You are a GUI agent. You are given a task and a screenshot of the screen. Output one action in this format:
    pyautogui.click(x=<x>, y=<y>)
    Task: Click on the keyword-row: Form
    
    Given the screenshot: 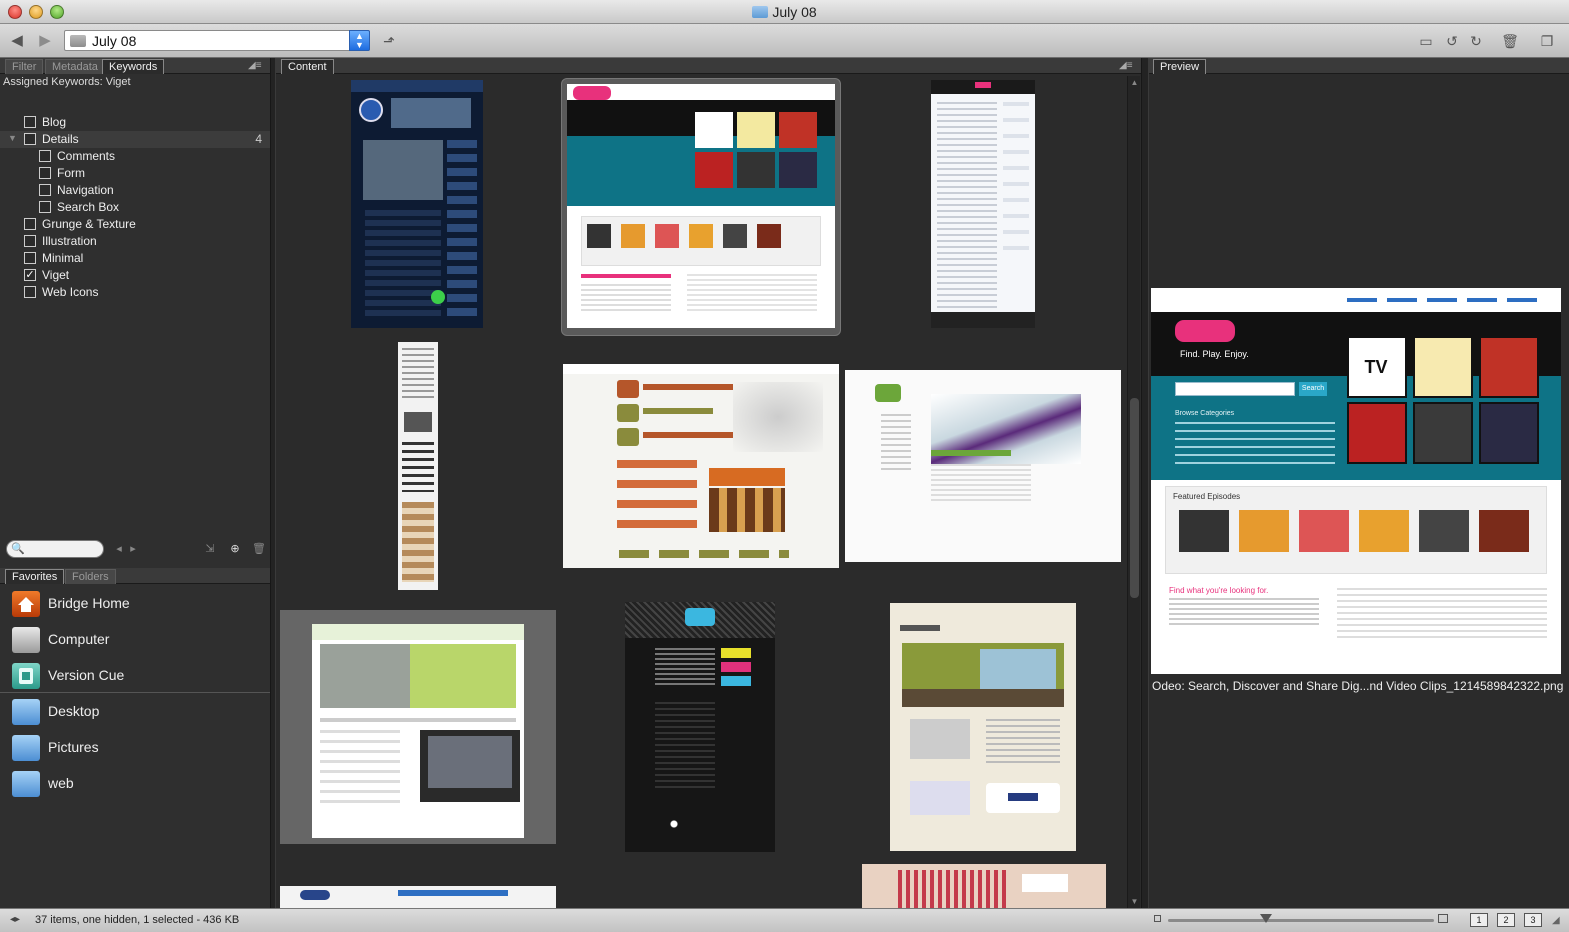 What is the action you would take?
    pyautogui.click(x=135, y=173)
    